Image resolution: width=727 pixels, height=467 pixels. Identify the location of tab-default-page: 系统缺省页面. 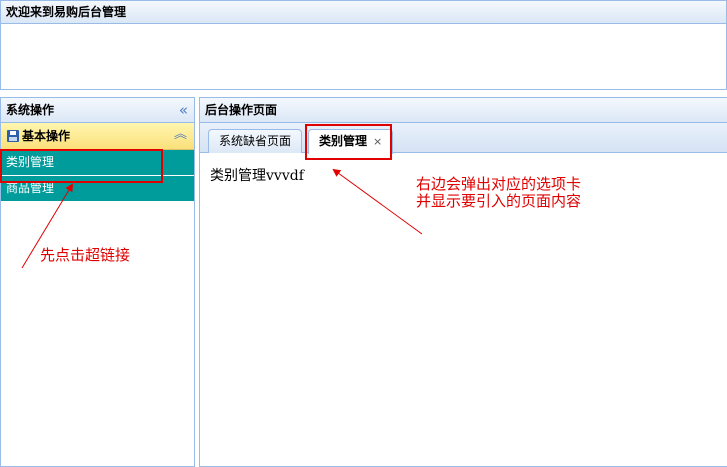
(255, 141).